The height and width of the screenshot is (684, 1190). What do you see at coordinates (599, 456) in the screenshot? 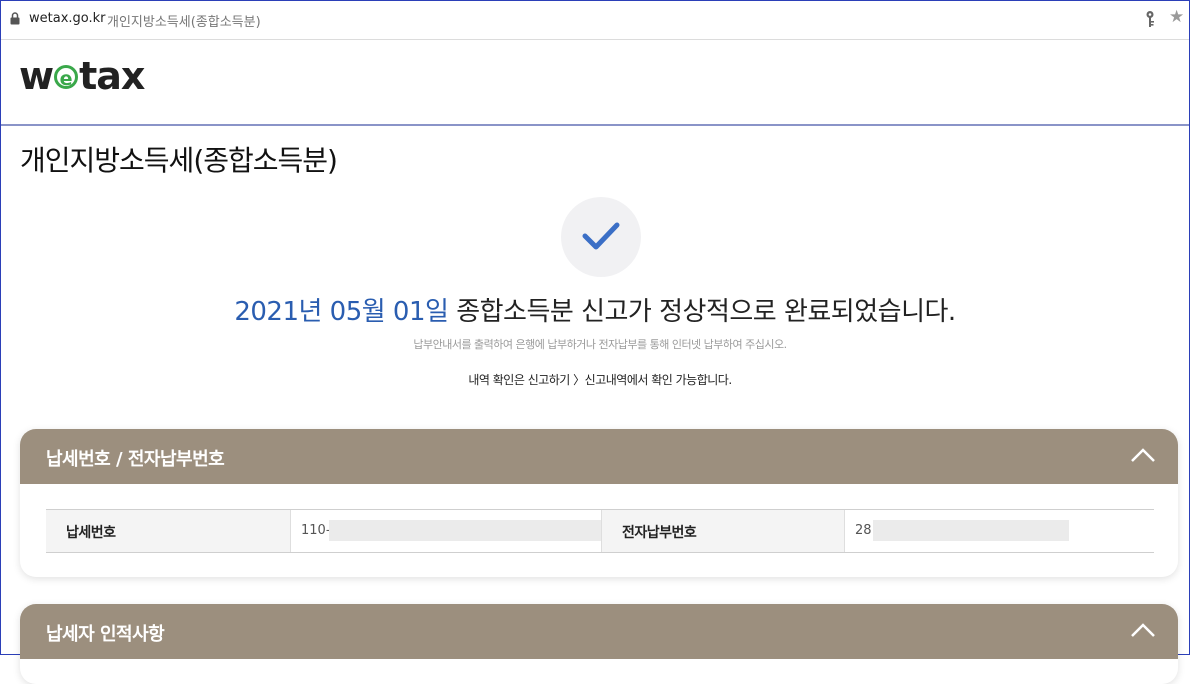
I see `tax-number-panel-header: 납세번호 / 전자납부번호` at bounding box center [599, 456].